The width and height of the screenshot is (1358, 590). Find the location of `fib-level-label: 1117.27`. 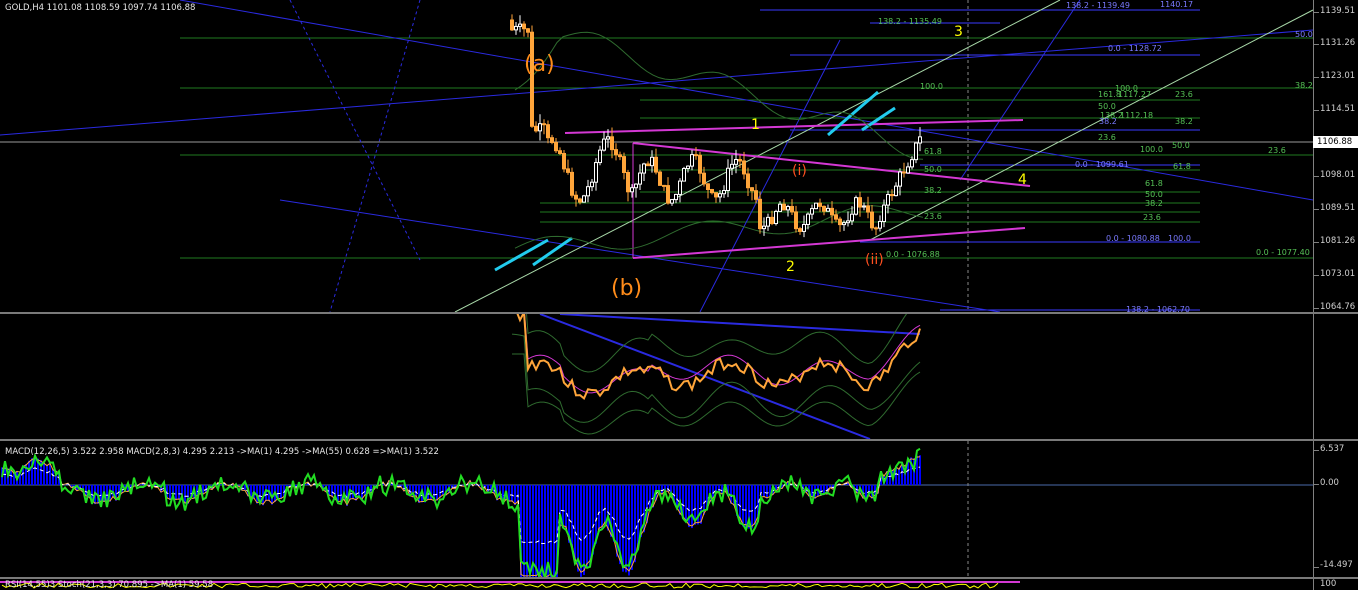

fib-level-label: 1117.27 is located at coordinates (1135, 94).